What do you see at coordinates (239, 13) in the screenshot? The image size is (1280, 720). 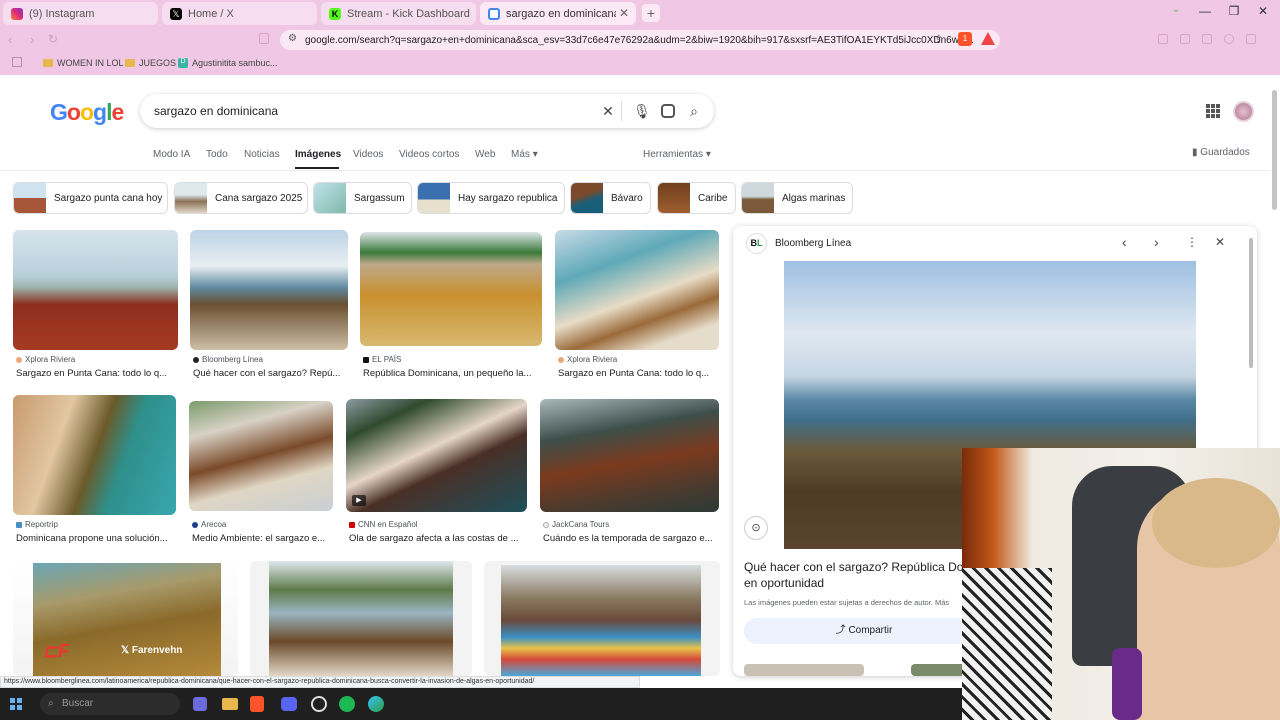 I see `tab-x: 𝕏 Home / X` at bounding box center [239, 13].